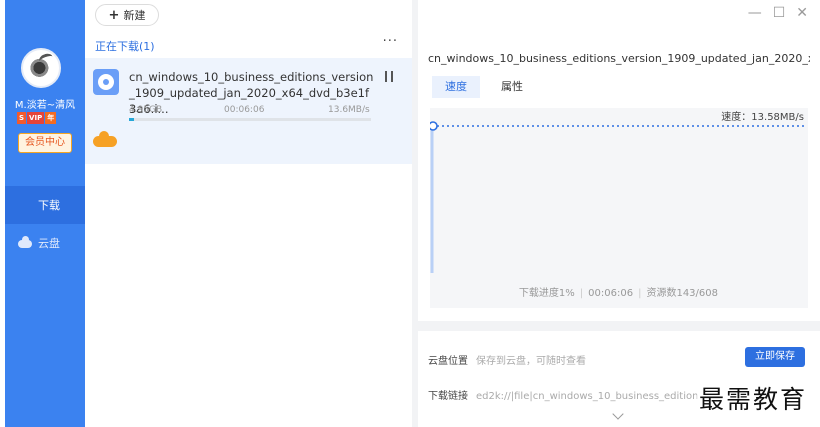  What do you see at coordinates (448, 361) in the screenshot?
I see `cloud-location-label: 云盘位置` at bounding box center [448, 361].